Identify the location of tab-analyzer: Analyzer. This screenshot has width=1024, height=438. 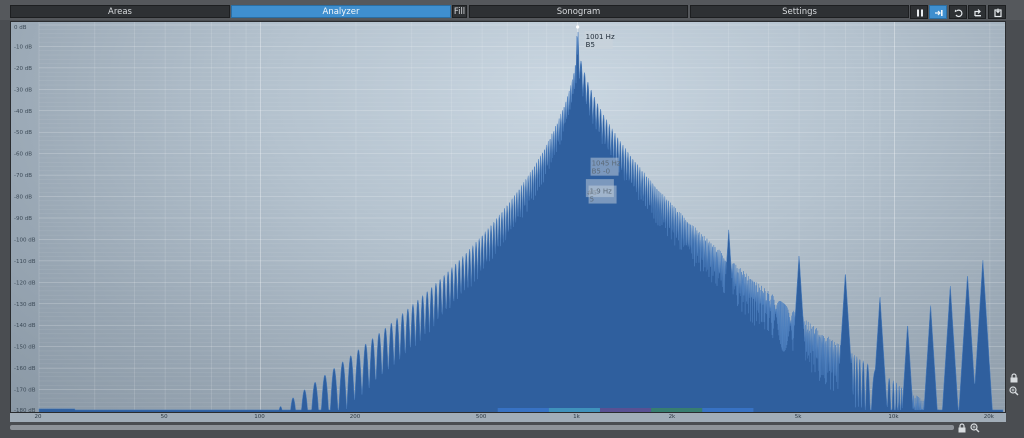
(341, 11).